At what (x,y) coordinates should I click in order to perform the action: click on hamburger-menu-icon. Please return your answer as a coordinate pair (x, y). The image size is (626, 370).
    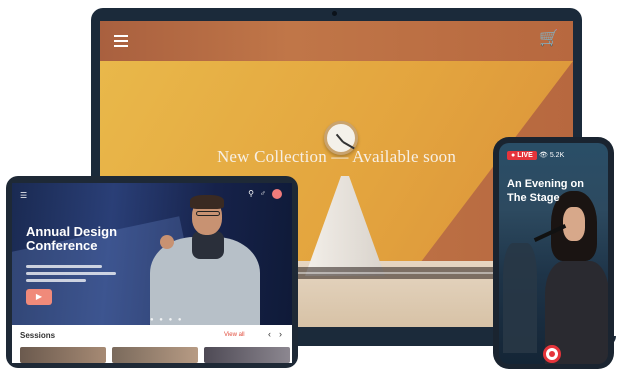
    Looking at the image, I should click on (121, 41).